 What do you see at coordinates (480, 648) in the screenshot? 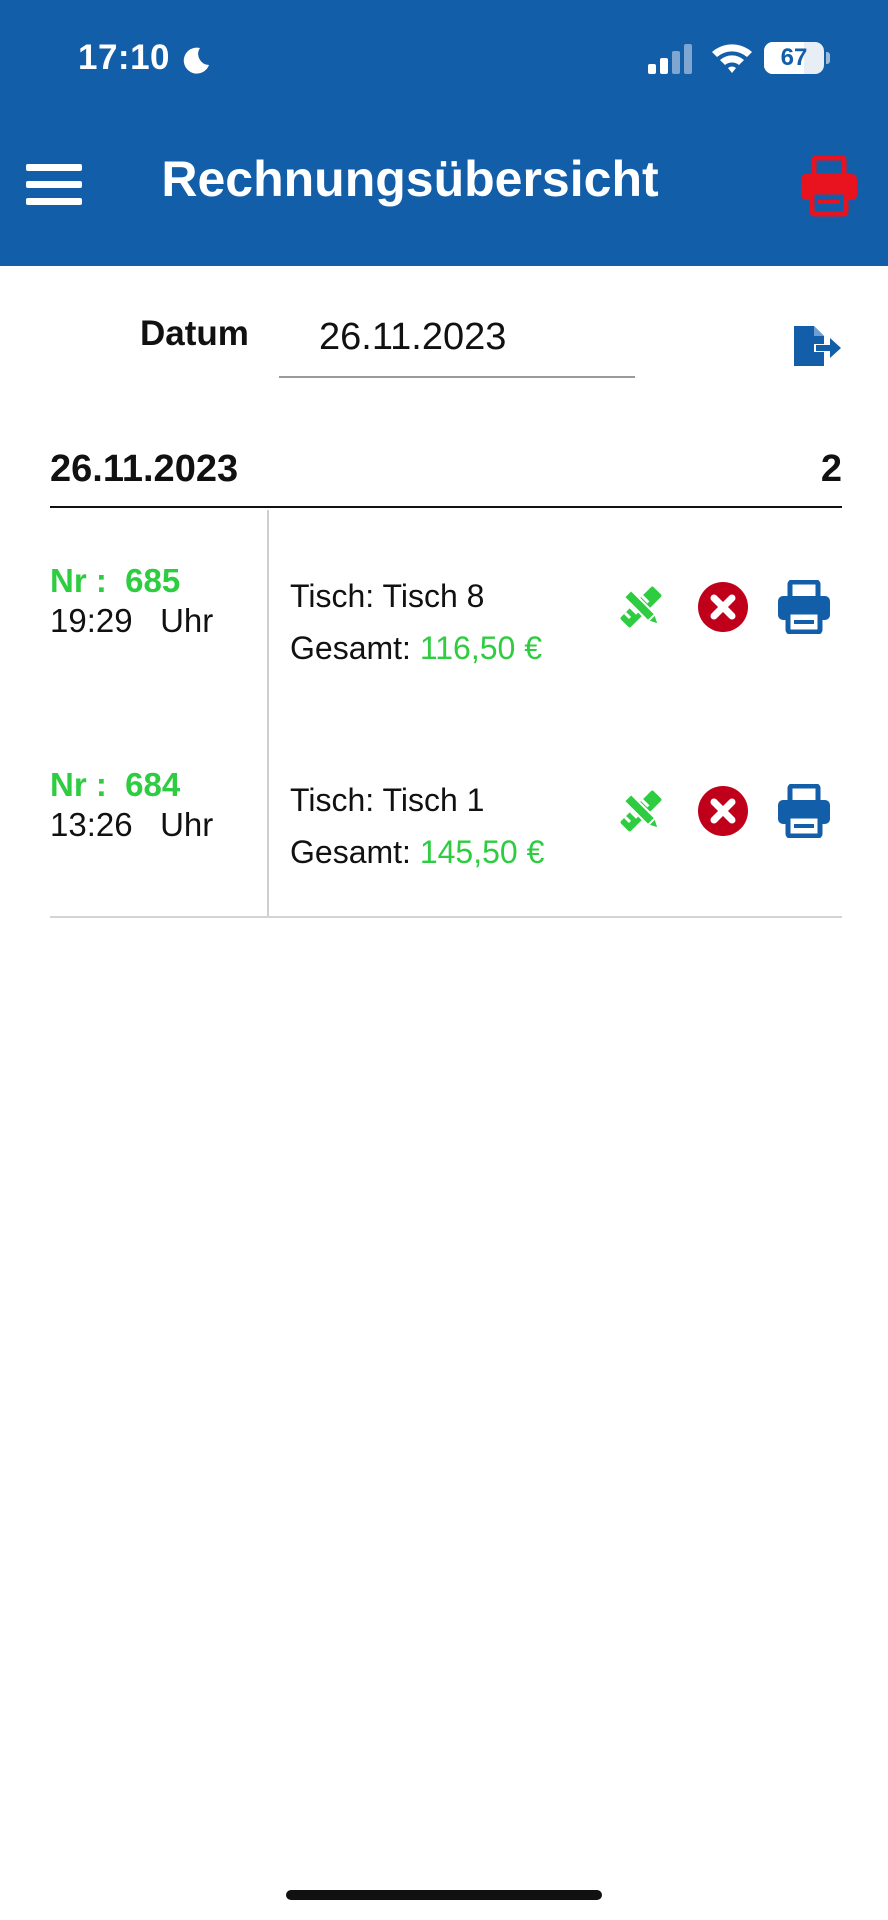
I see `total-amount: 116,50 €` at bounding box center [480, 648].